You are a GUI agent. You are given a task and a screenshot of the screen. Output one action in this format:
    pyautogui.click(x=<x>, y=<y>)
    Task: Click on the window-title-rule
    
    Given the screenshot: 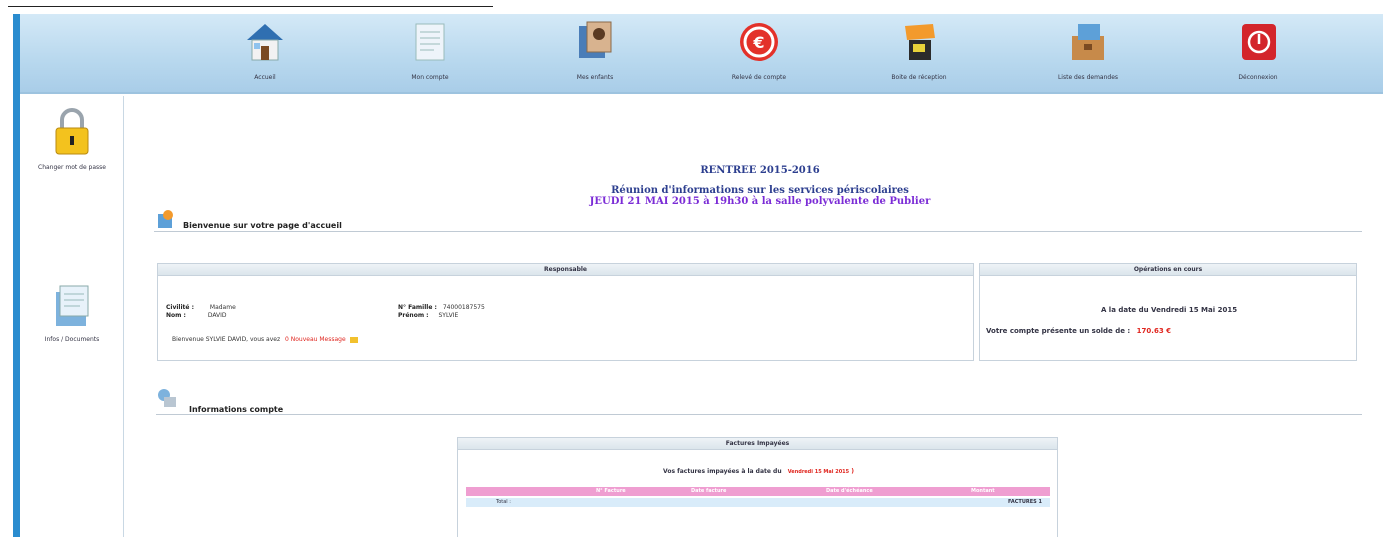 What is the action you would take?
    pyautogui.click(x=250, y=6)
    